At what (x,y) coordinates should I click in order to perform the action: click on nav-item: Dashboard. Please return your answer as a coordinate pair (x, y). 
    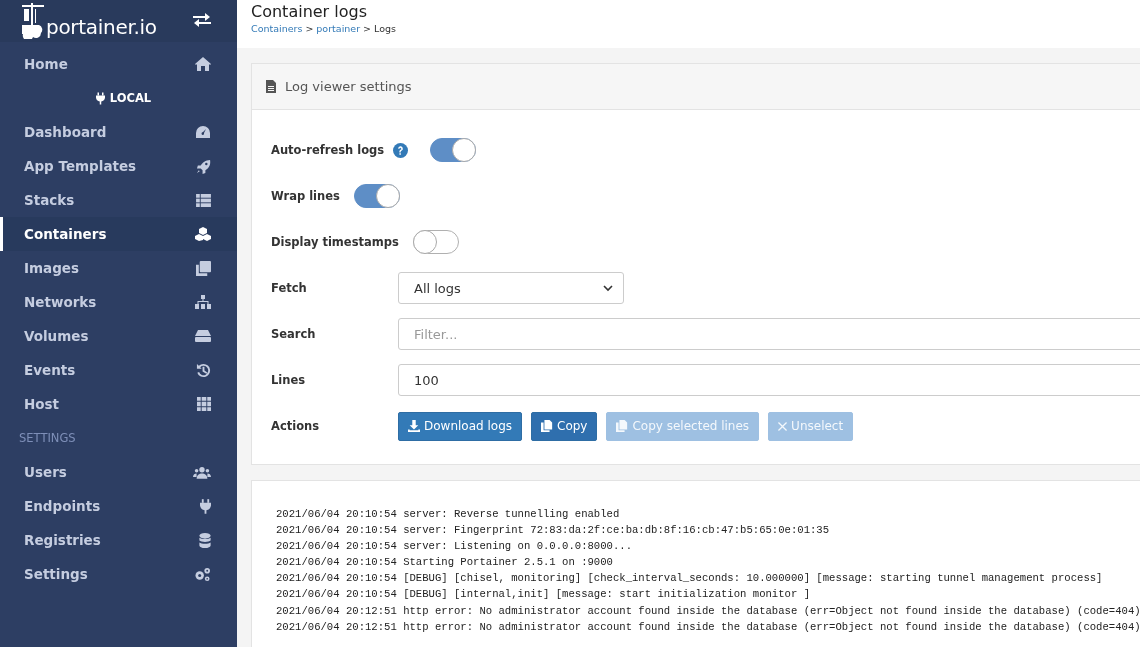
    Looking at the image, I should click on (118, 132).